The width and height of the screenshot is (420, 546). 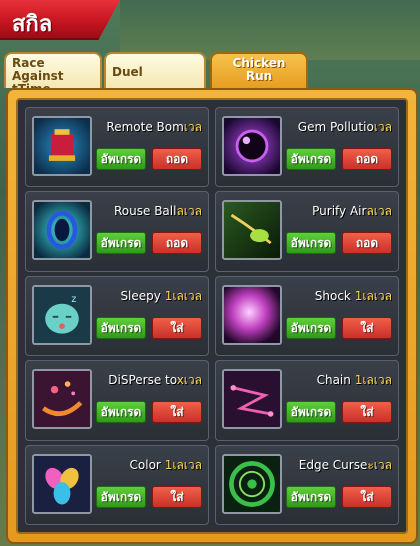 I want to click on skill-card-sleepy: z Sleepy 1เลเวล อัพเกรด ใส่, so click(x=117, y=316).